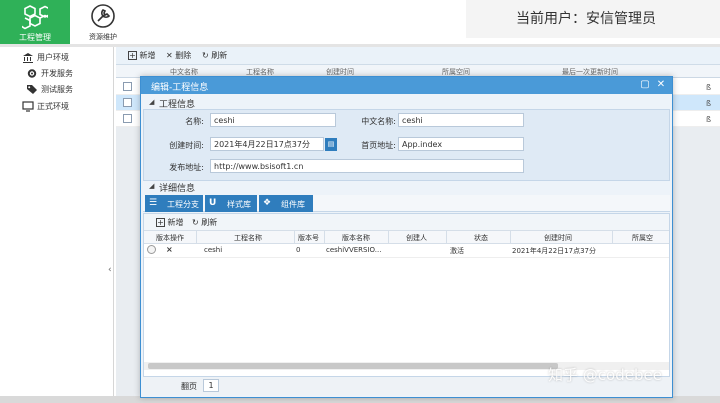 Image resolution: width=720 pixels, height=403 pixels. What do you see at coordinates (481, 238) in the screenshot?
I see `column-header: 状态` at bounding box center [481, 238].